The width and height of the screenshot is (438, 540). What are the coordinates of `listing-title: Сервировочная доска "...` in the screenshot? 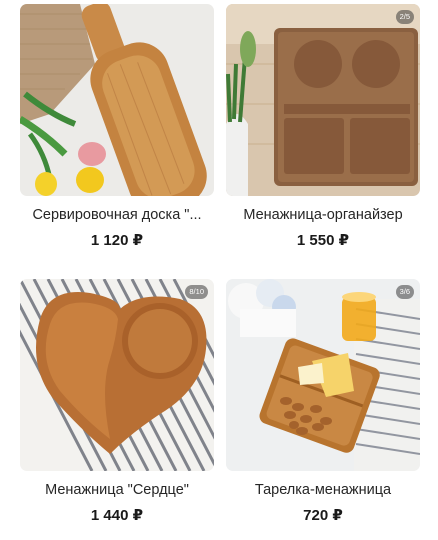 It's located at (117, 215).